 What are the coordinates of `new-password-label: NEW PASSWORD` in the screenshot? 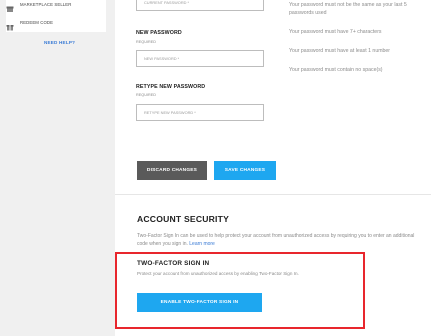 It's located at (159, 33).